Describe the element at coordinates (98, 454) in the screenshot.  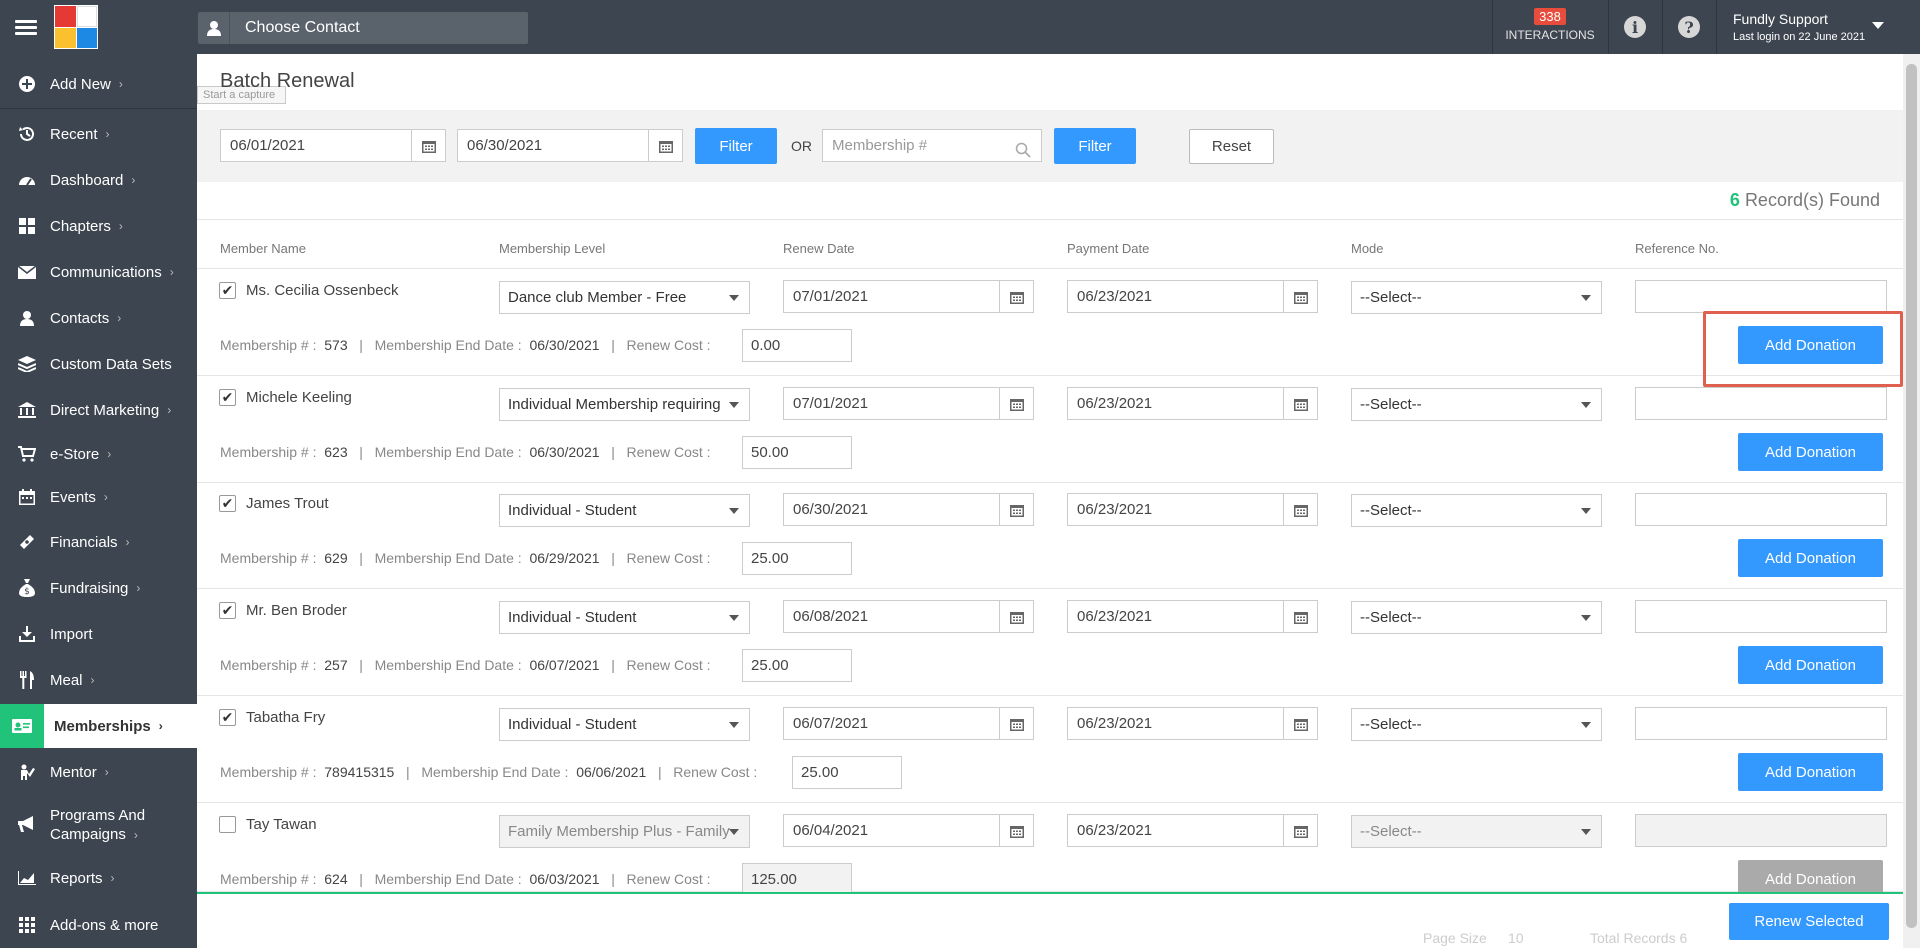
I see `sidebar-item-e-store: e-Store ›` at that location.